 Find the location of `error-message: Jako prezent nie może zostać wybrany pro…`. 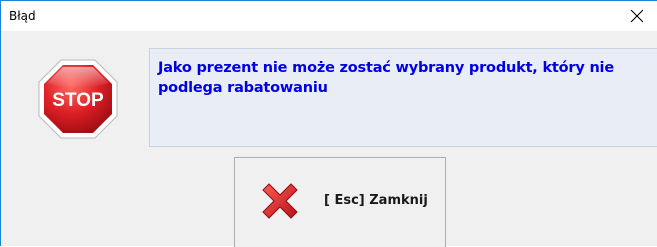

error-message: Jako prezent nie może zostać wybrany pro… is located at coordinates (386, 78).